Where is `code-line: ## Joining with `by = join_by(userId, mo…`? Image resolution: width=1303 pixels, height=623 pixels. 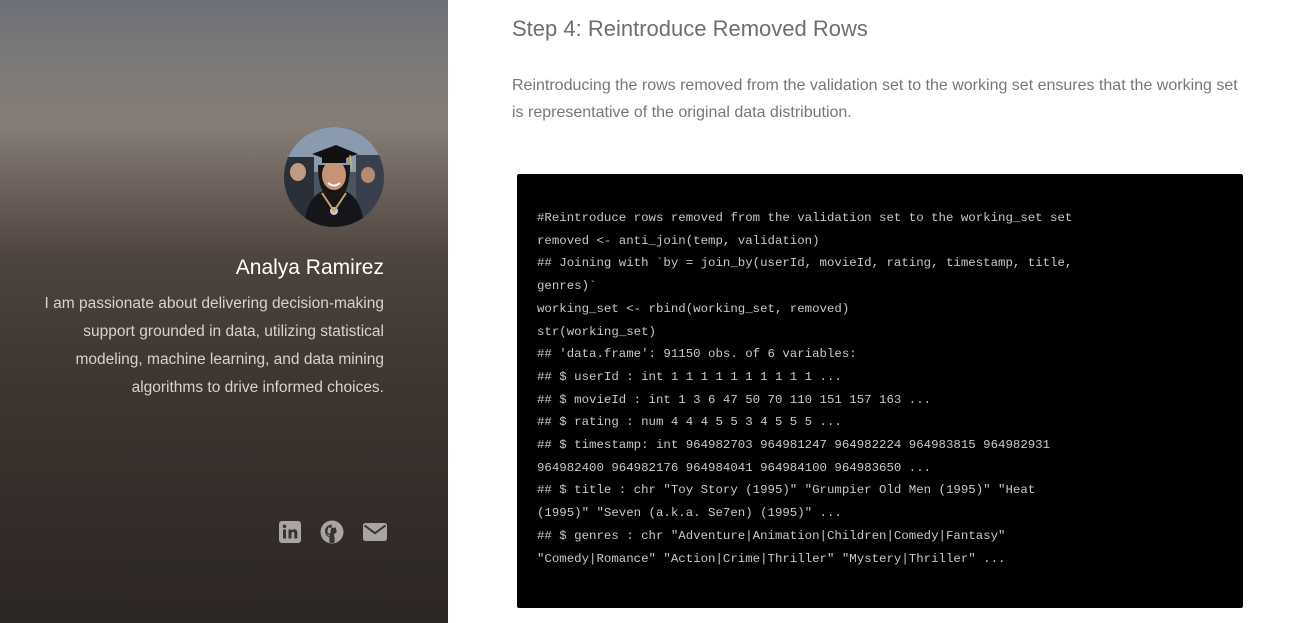
code-line: ## Joining with `by = join_by(userId, mo… is located at coordinates (805, 263).